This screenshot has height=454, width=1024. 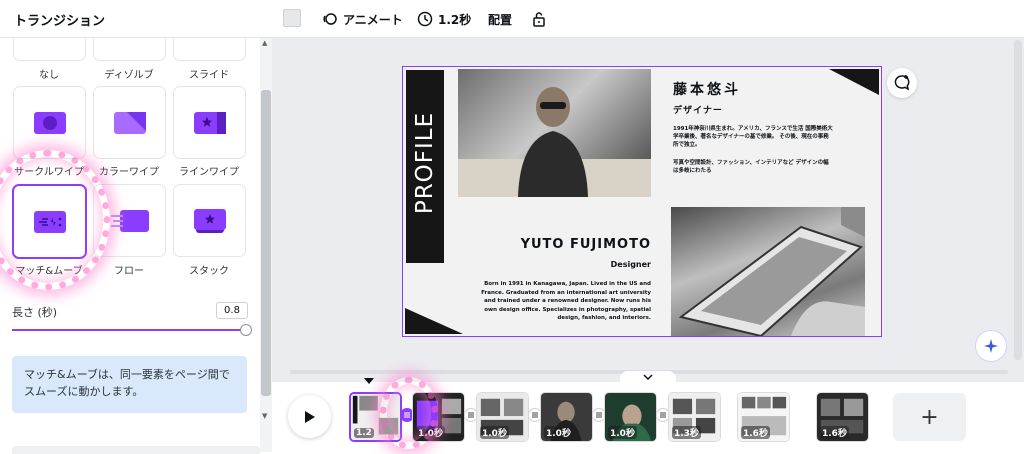 What do you see at coordinates (364, 433) in the screenshot?
I see `page-duration: 1.2` at bounding box center [364, 433].